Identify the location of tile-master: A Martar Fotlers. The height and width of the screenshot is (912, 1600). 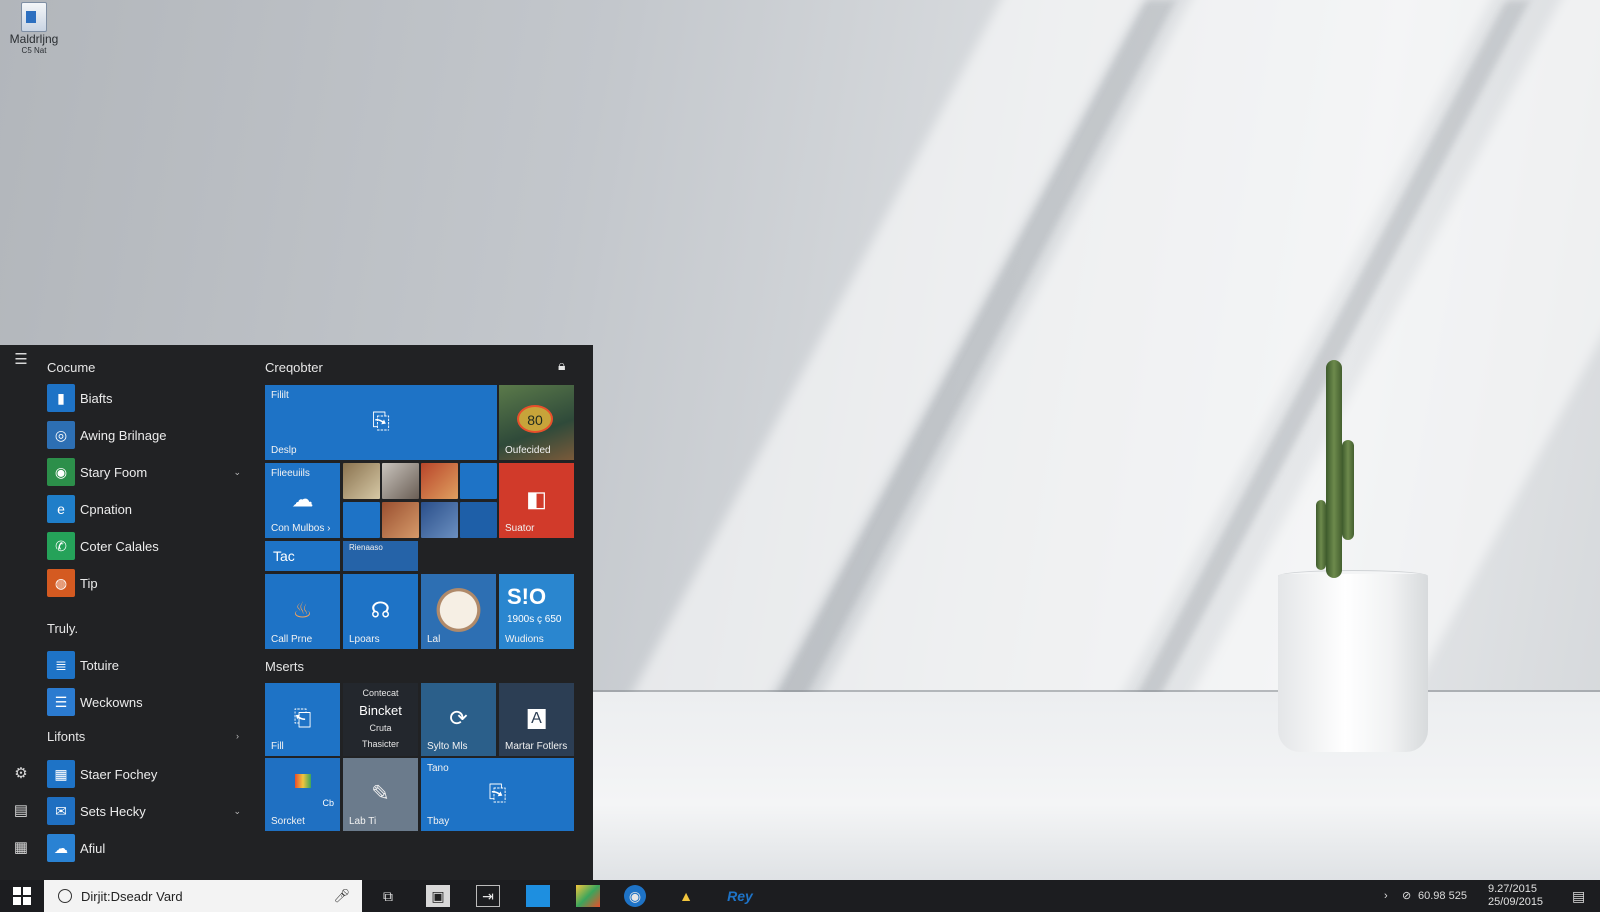
(536, 719).